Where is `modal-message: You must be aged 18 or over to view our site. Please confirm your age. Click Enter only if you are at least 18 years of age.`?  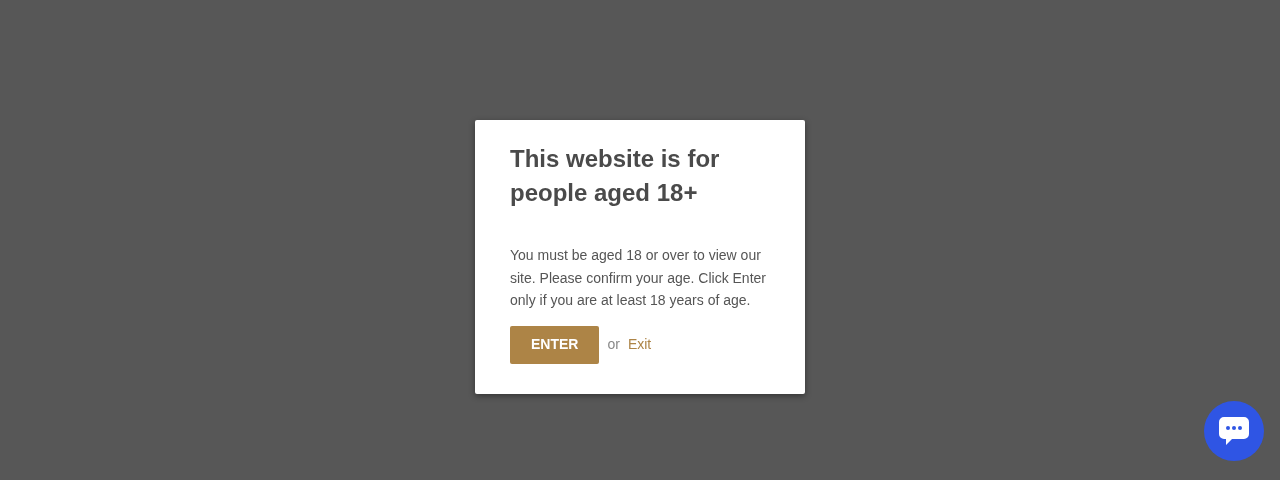
modal-message: You must be aged 18 or over to view our site. Please confirm your age. Click Enter only if you are at least 18 years of age. is located at coordinates (638, 278).